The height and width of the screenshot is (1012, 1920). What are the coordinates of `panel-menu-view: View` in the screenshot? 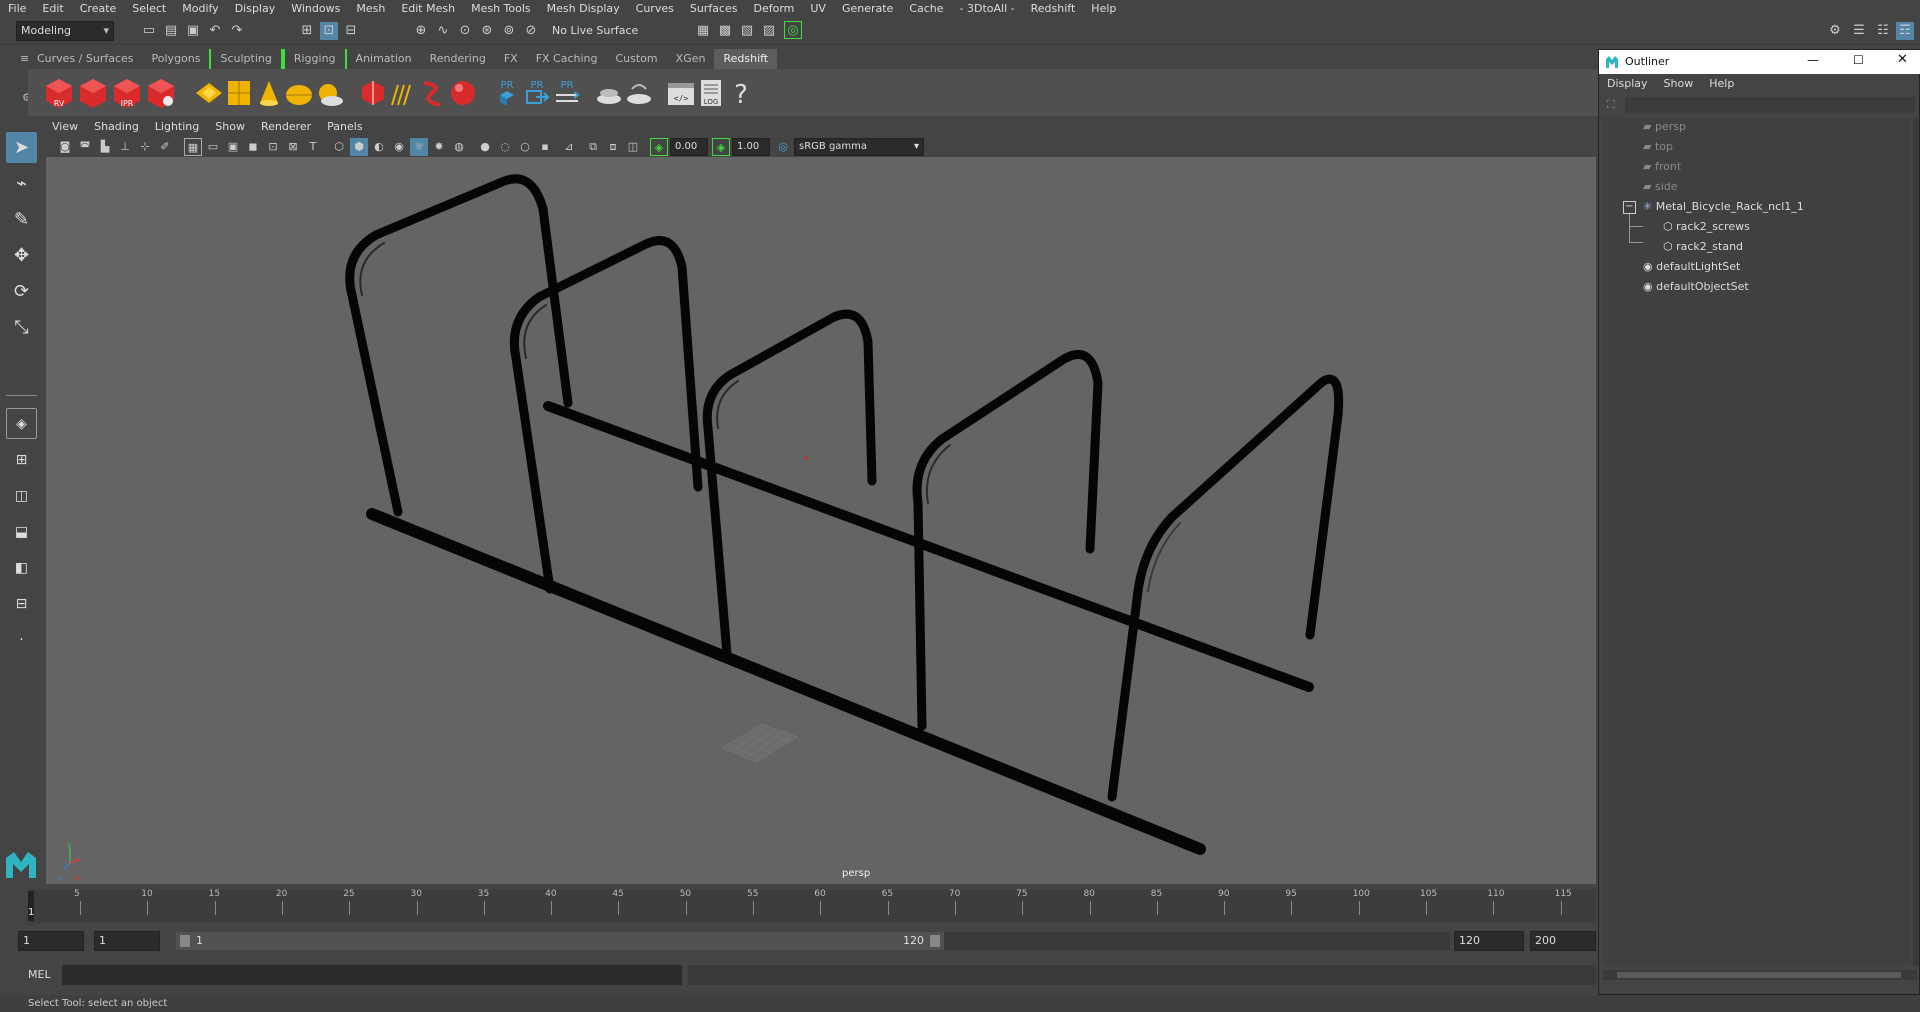 It's located at (65, 127).